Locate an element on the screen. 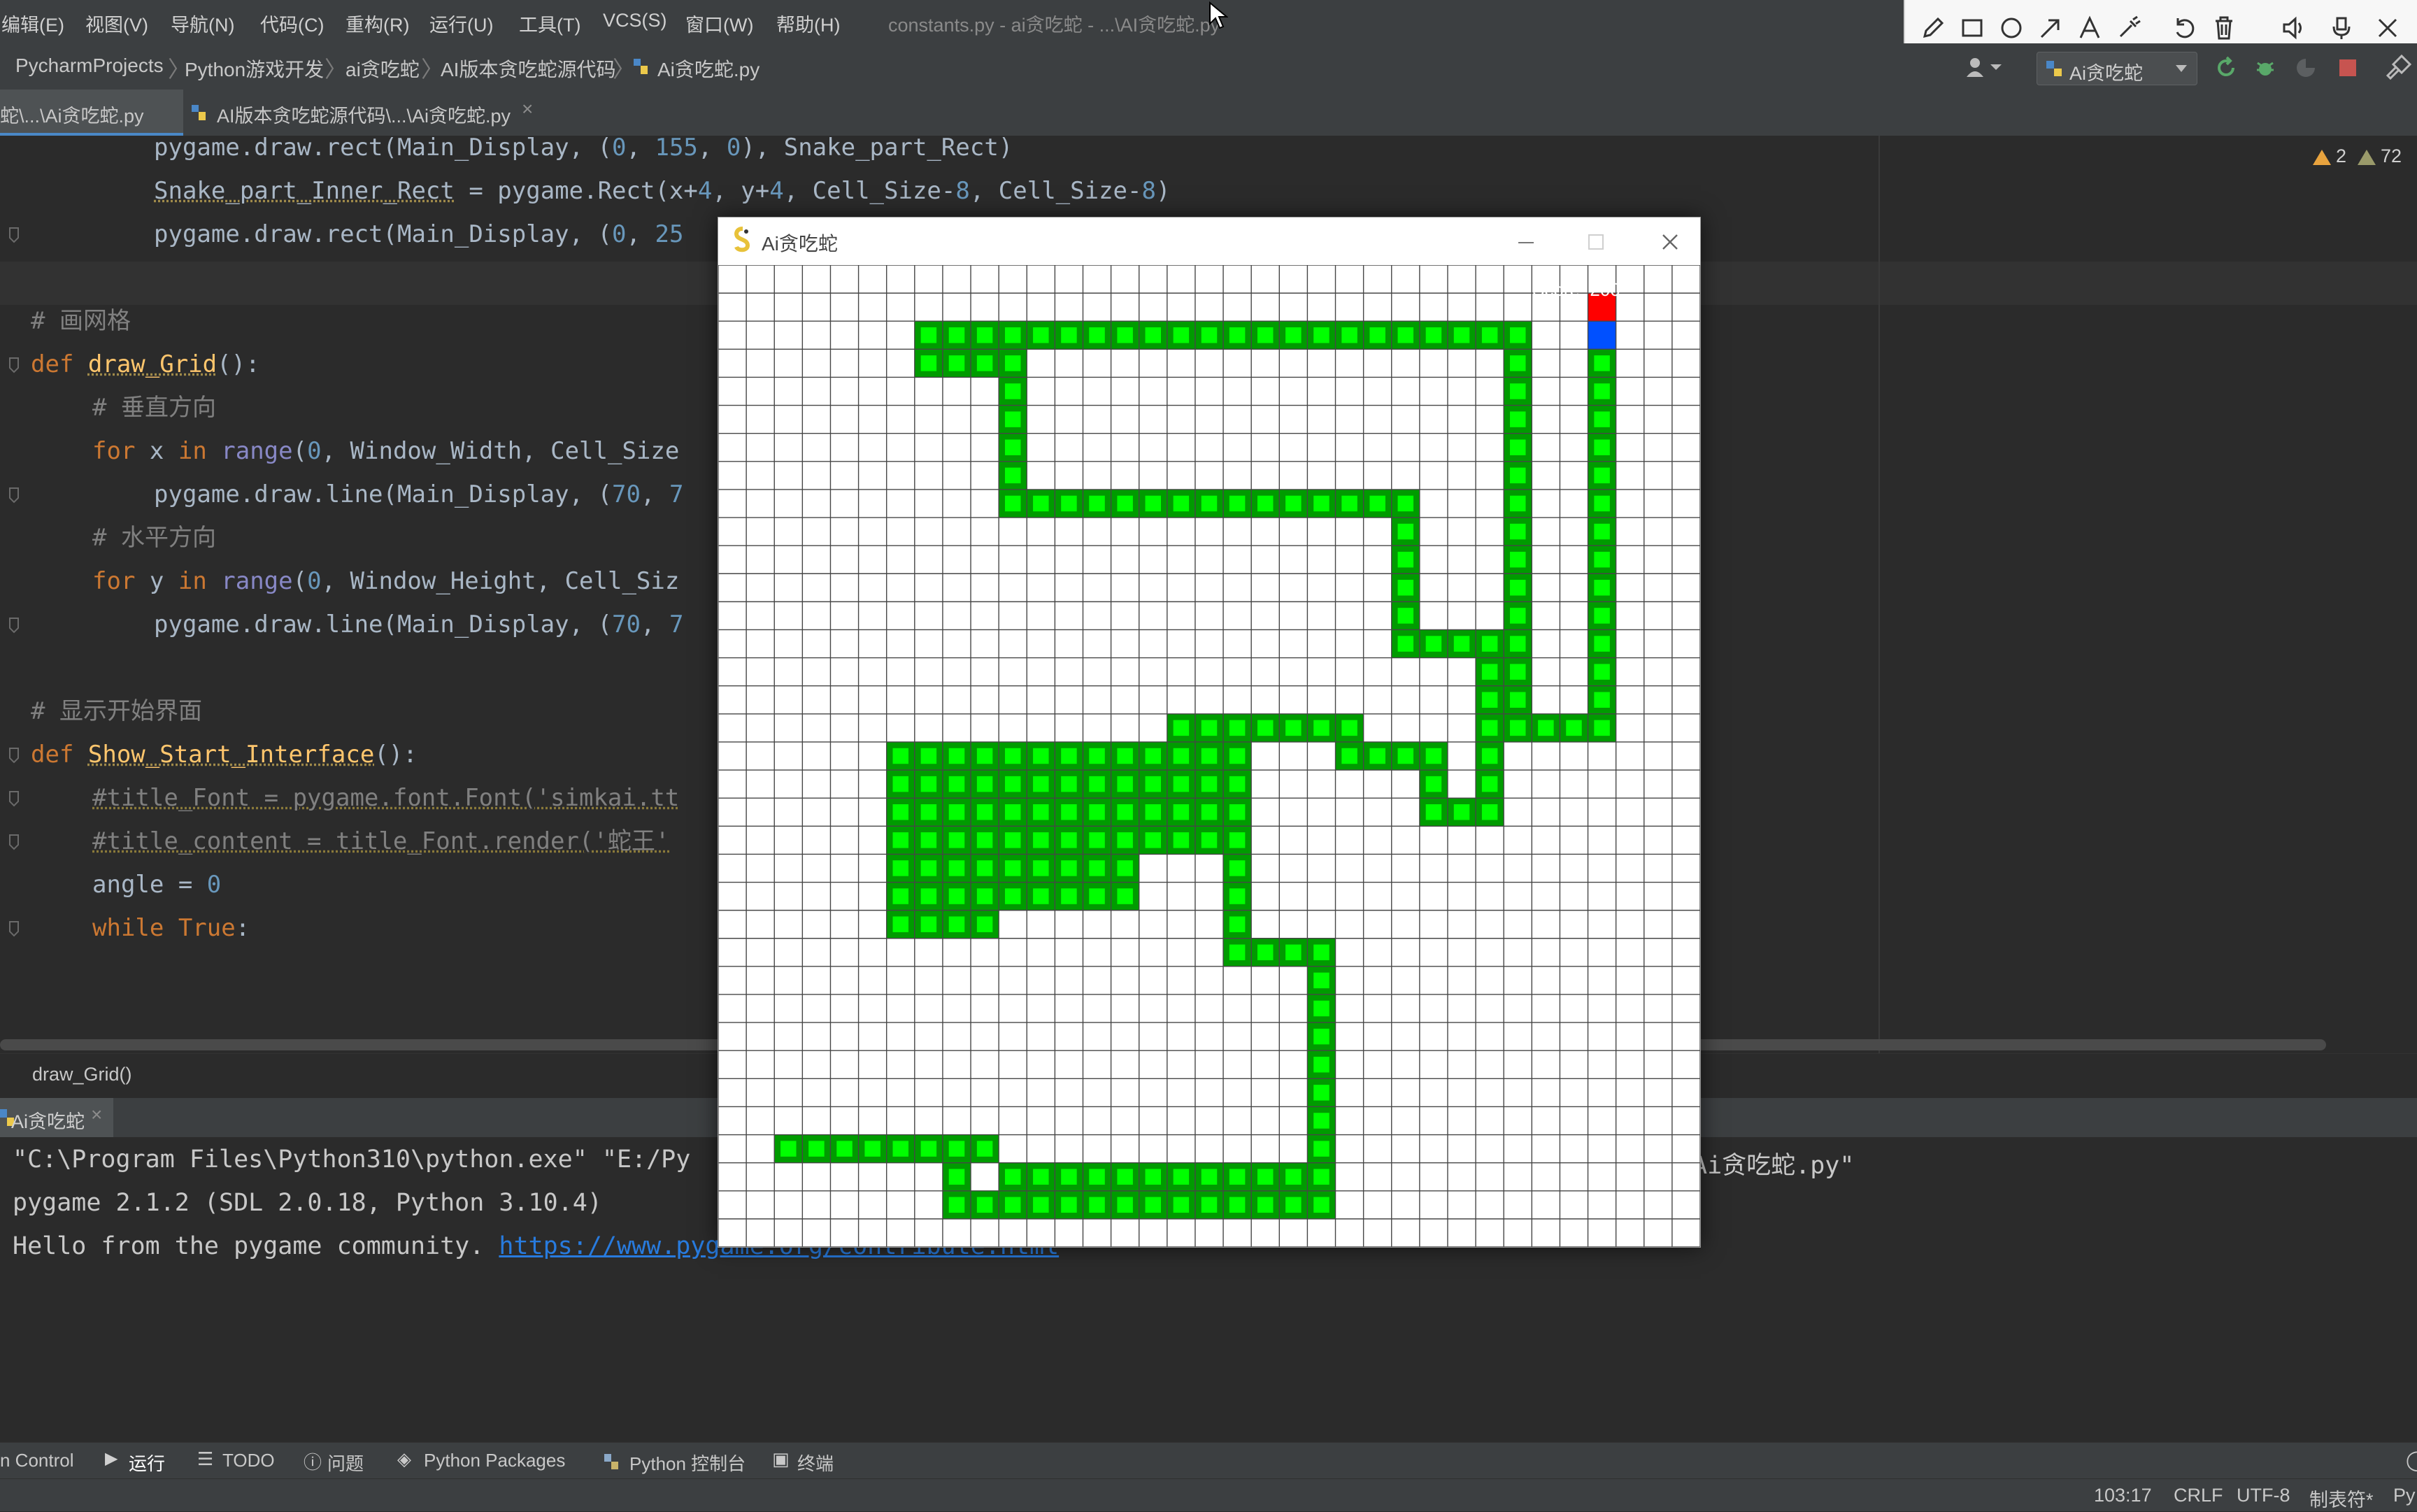  plugin-icon is located at coordinates (2397, 67).